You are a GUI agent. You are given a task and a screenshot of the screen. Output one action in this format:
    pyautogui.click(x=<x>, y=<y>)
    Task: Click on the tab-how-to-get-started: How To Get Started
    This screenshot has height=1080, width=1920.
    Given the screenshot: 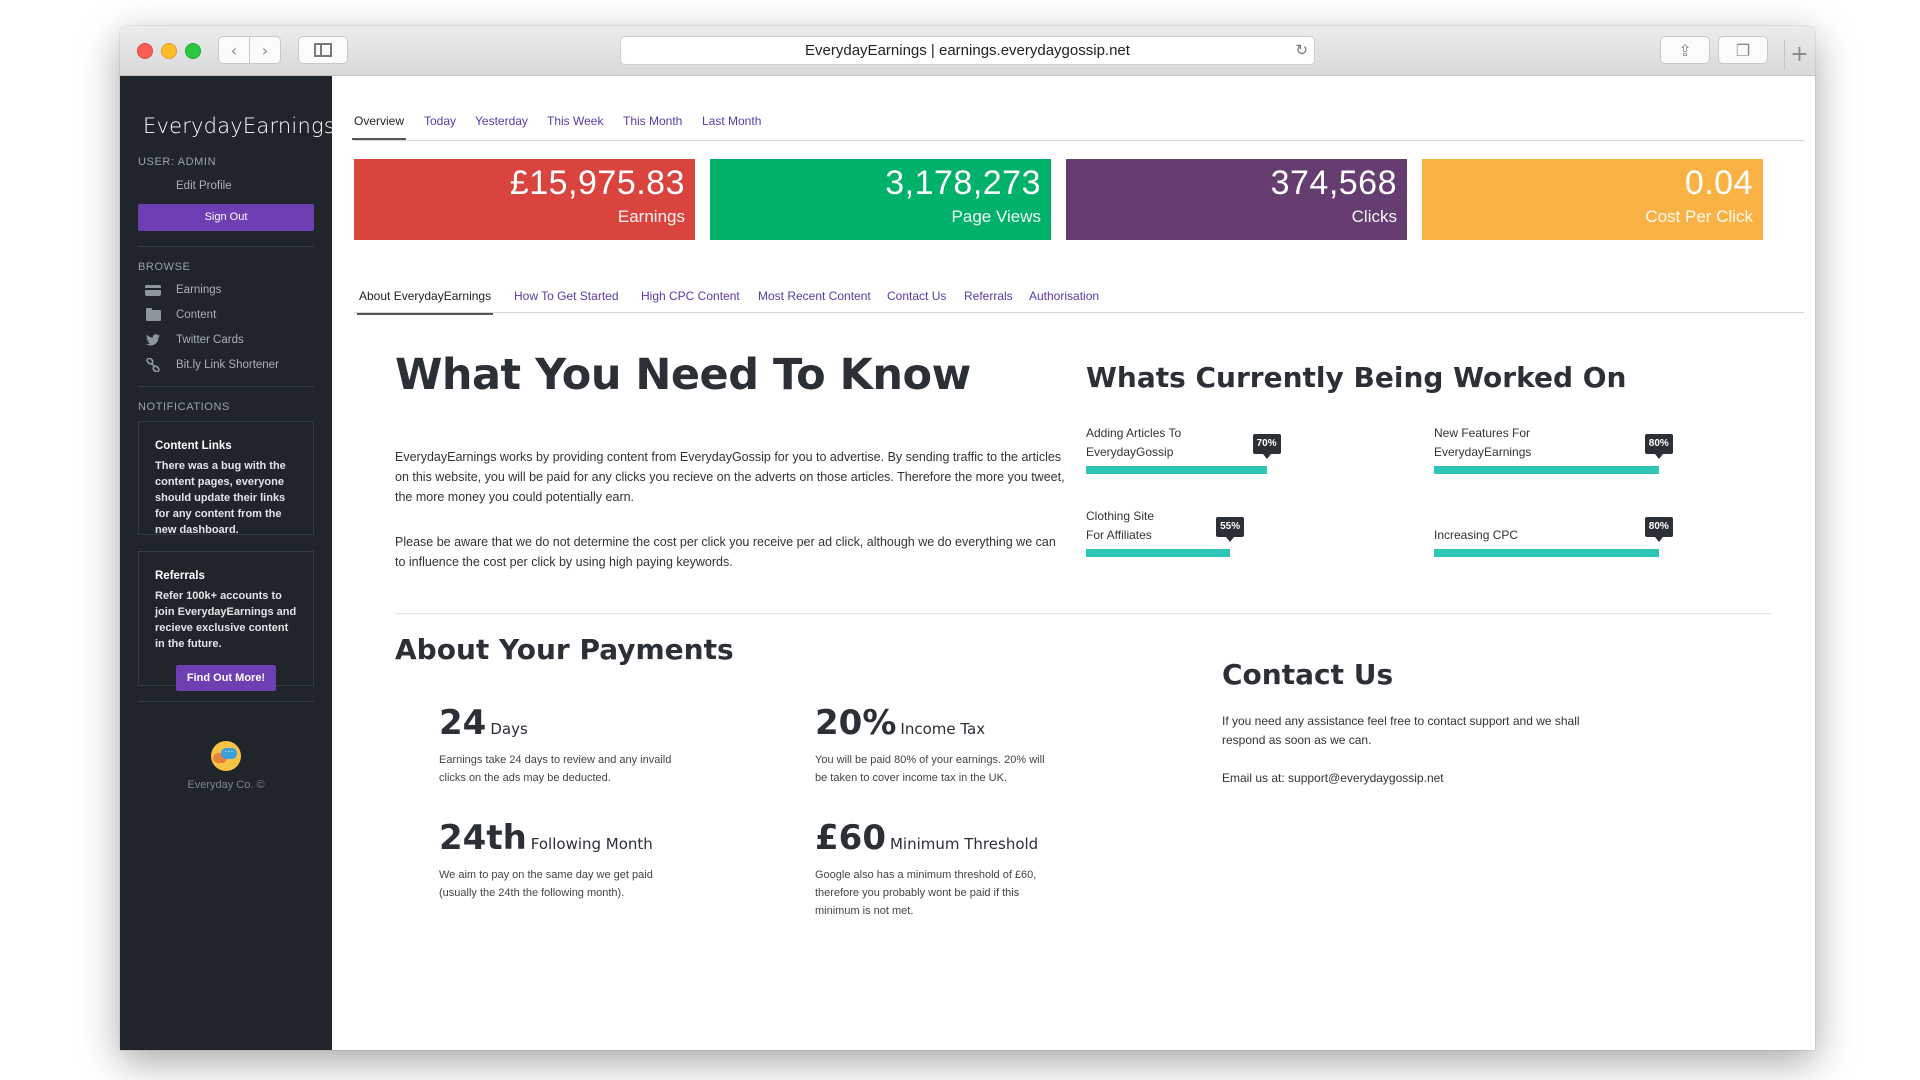 What is the action you would take?
    pyautogui.click(x=566, y=296)
    